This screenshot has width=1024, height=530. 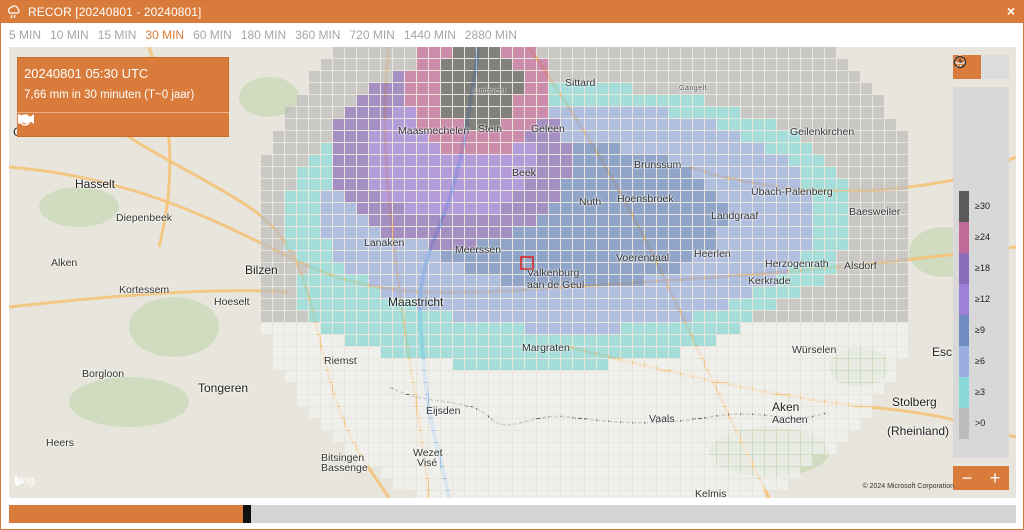 I want to click on place-label: Diepenbeek, so click(x=144, y=218).